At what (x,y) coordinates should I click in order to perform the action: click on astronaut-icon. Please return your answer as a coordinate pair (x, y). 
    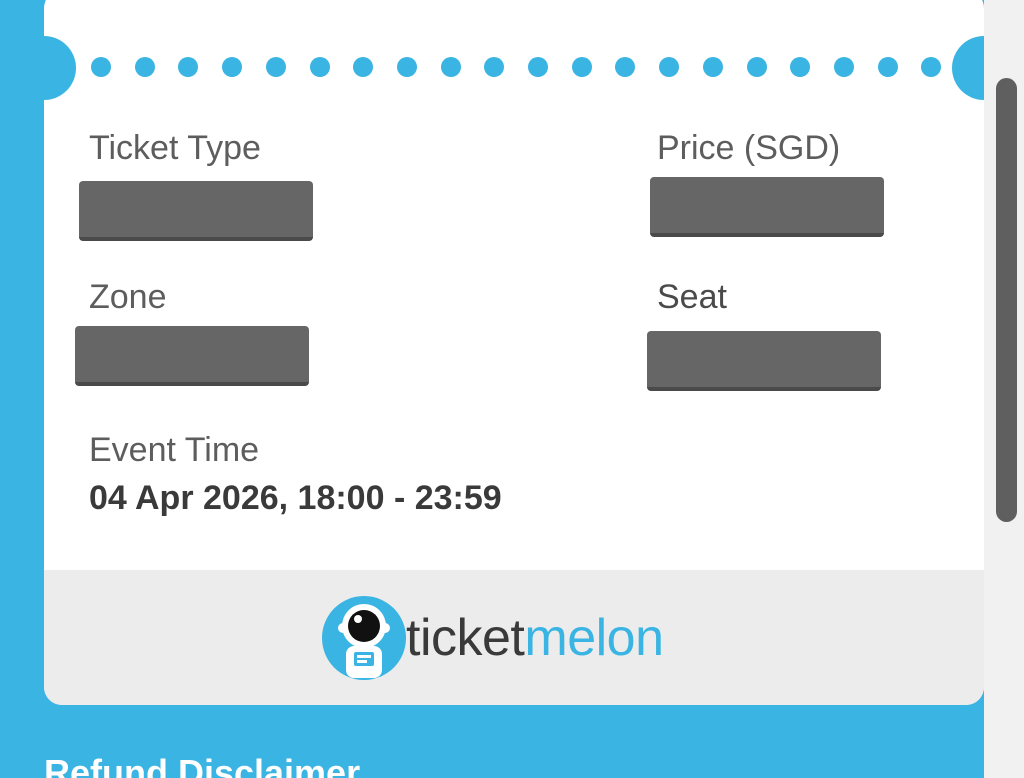
    Looking at the image, I should click on (364, 638).